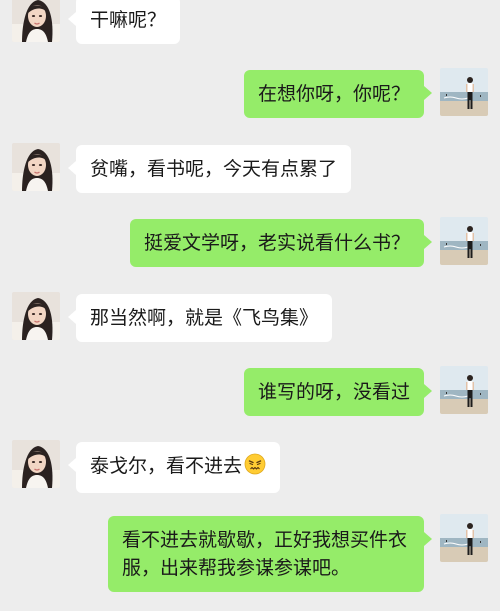 The image size is (500, 611). I want to click on message-text: 看不进去就歇歇，正好我想买件衣服，出来帮我参谋参谋吧。, so click(265, 554).